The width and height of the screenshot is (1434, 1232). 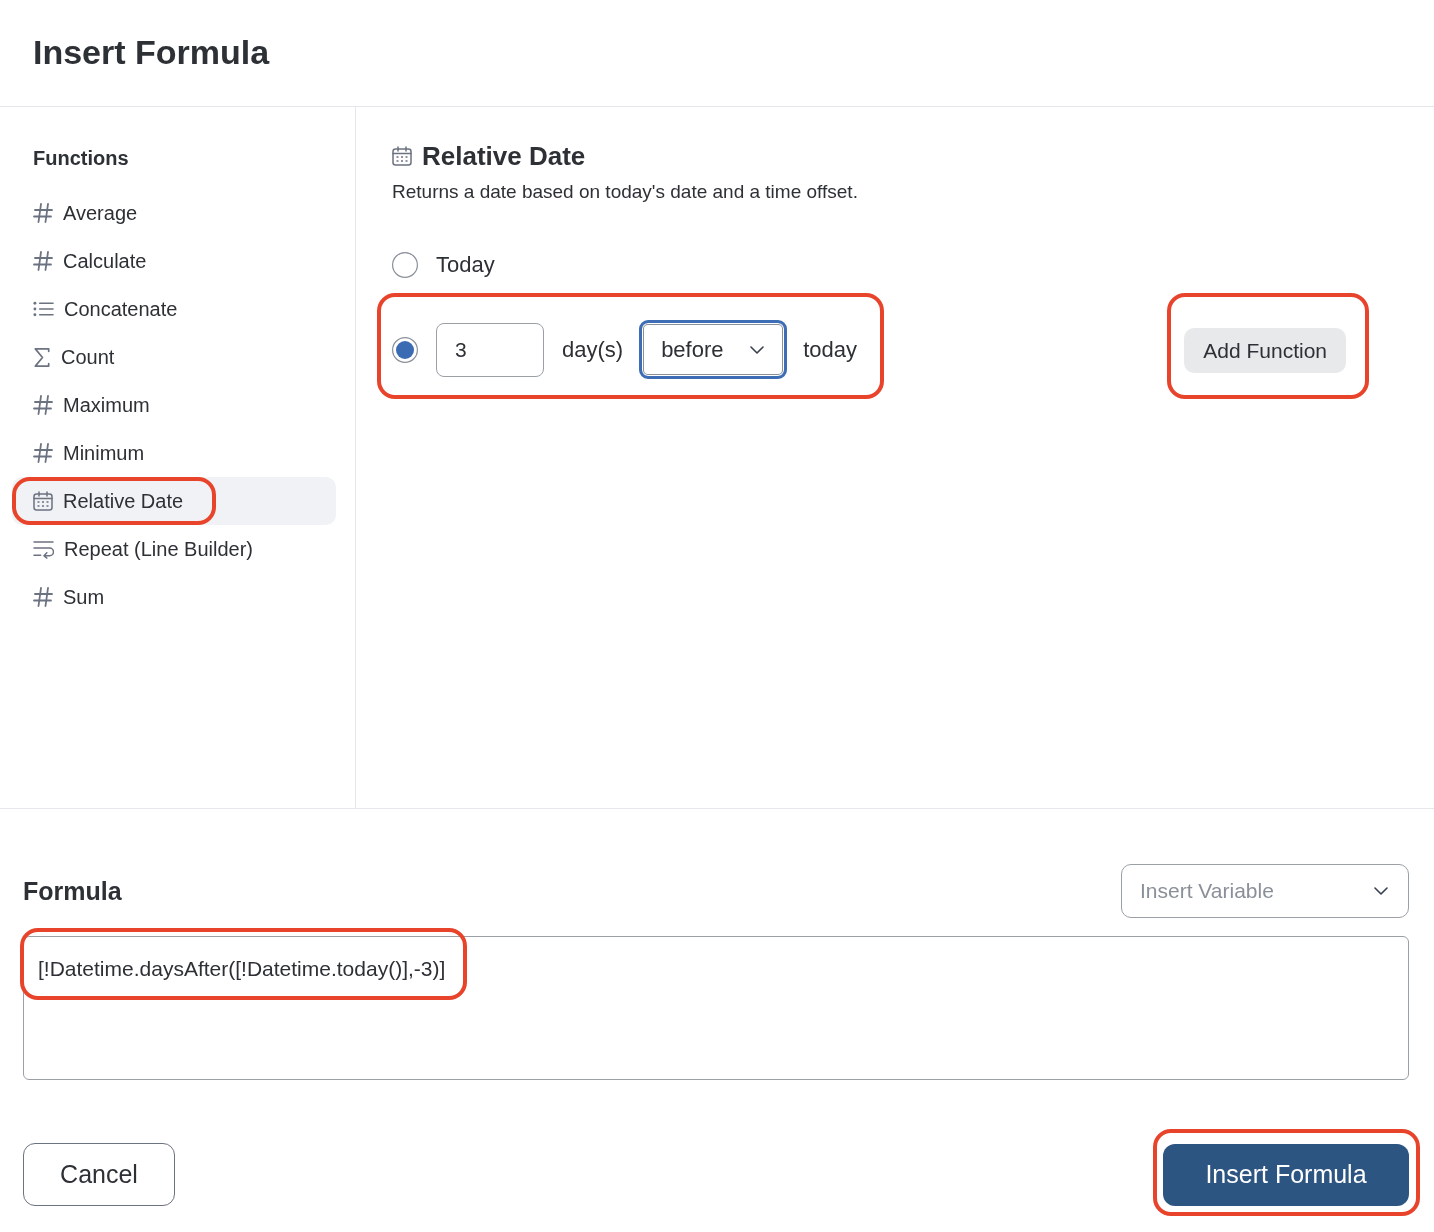 I want to click on formula-heading: Formula, so click(x=72, y=891).